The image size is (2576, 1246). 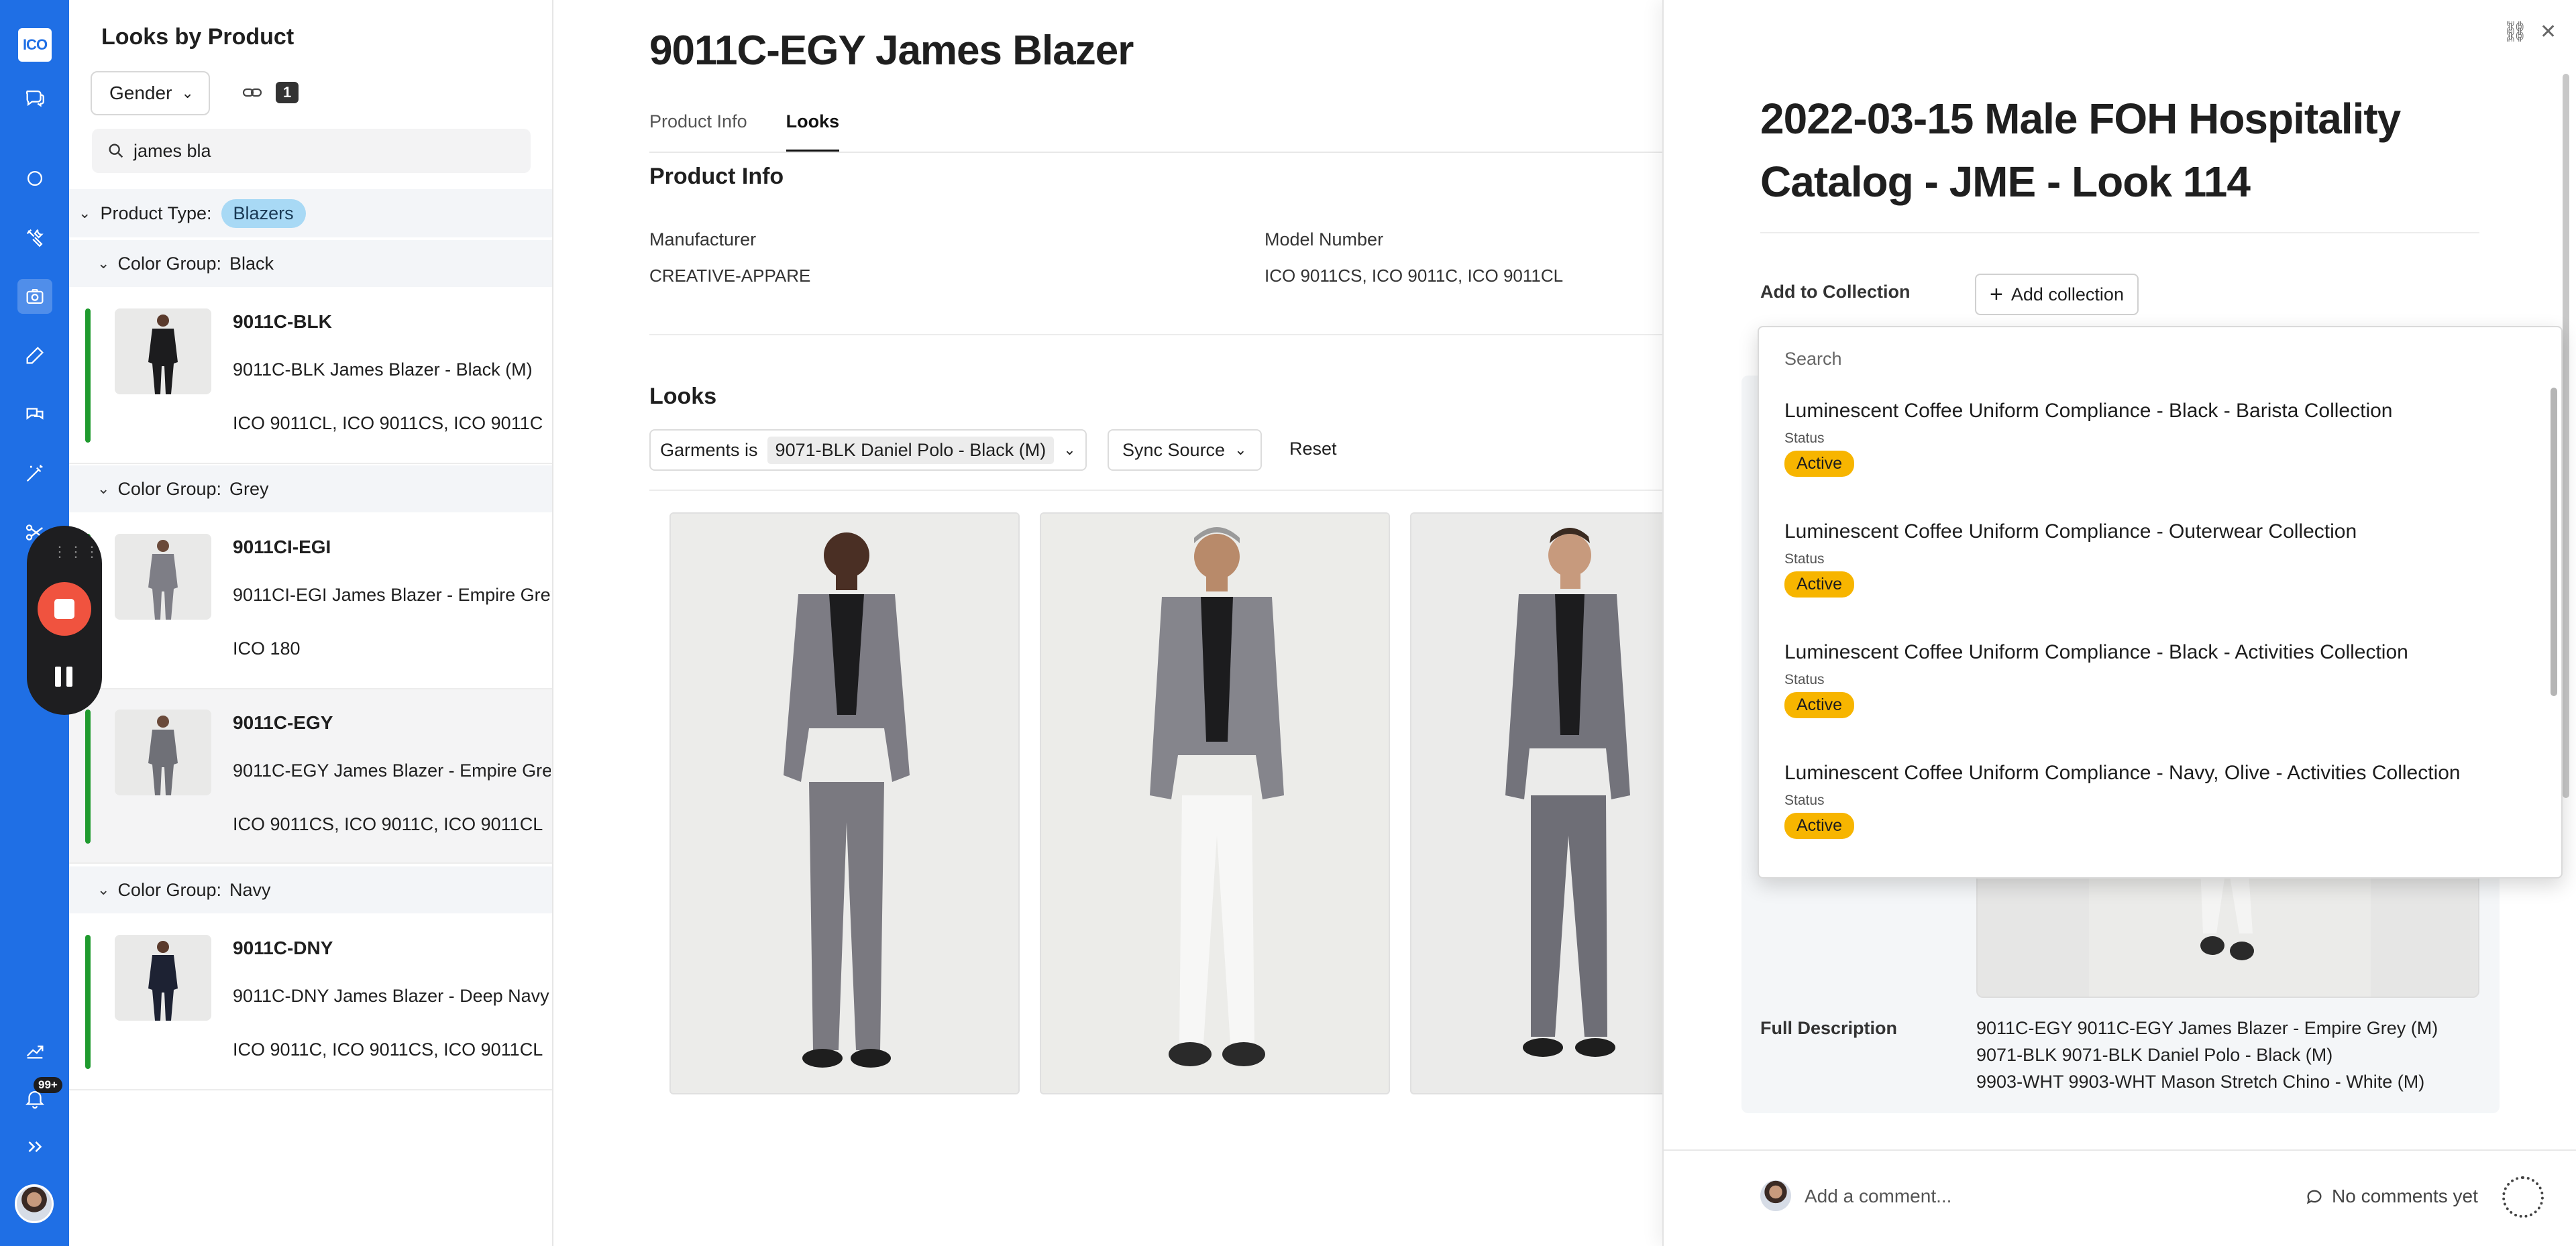 What do you see at coordinates (716, 176) in the screenshot?
I see `product-info-heading: Product Info` at bounding box center [716, 176].